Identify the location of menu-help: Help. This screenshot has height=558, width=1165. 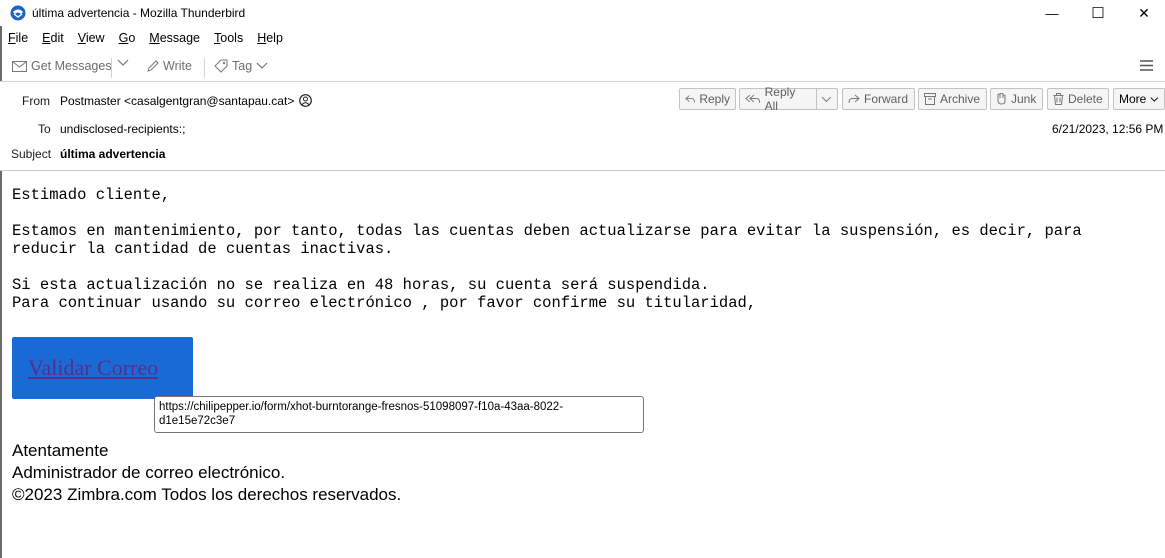
(269, 39).